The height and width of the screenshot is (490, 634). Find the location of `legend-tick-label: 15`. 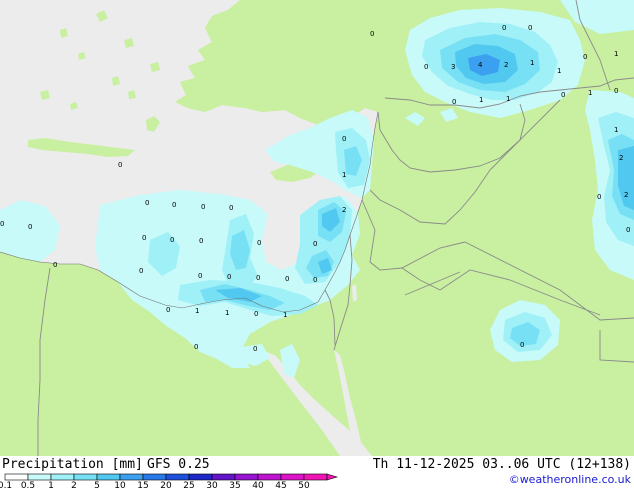

legend-tick-label: 15 is located at coordinates (142, 485).